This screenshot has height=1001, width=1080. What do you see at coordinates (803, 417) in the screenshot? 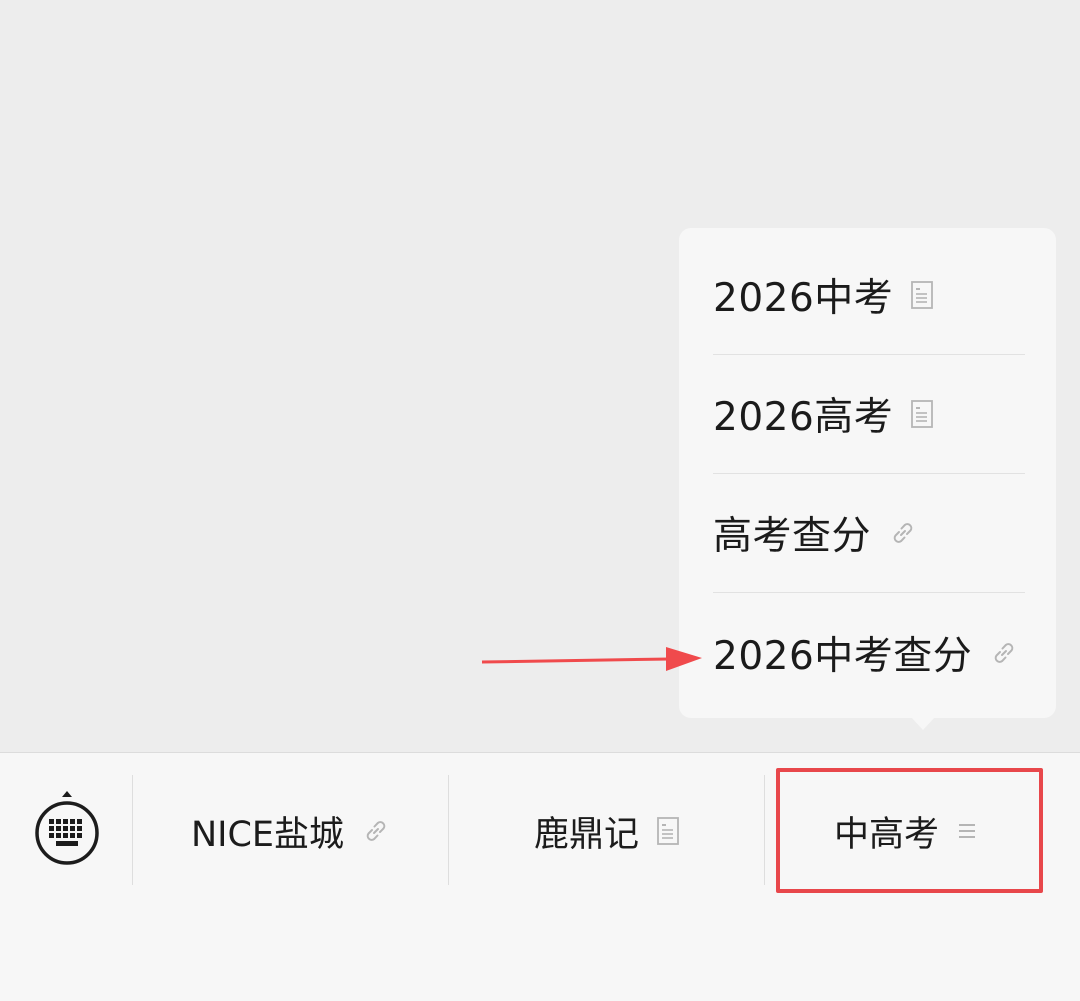
I see `submenu-item-label: 2026高考` at bounding box center [803, 417].